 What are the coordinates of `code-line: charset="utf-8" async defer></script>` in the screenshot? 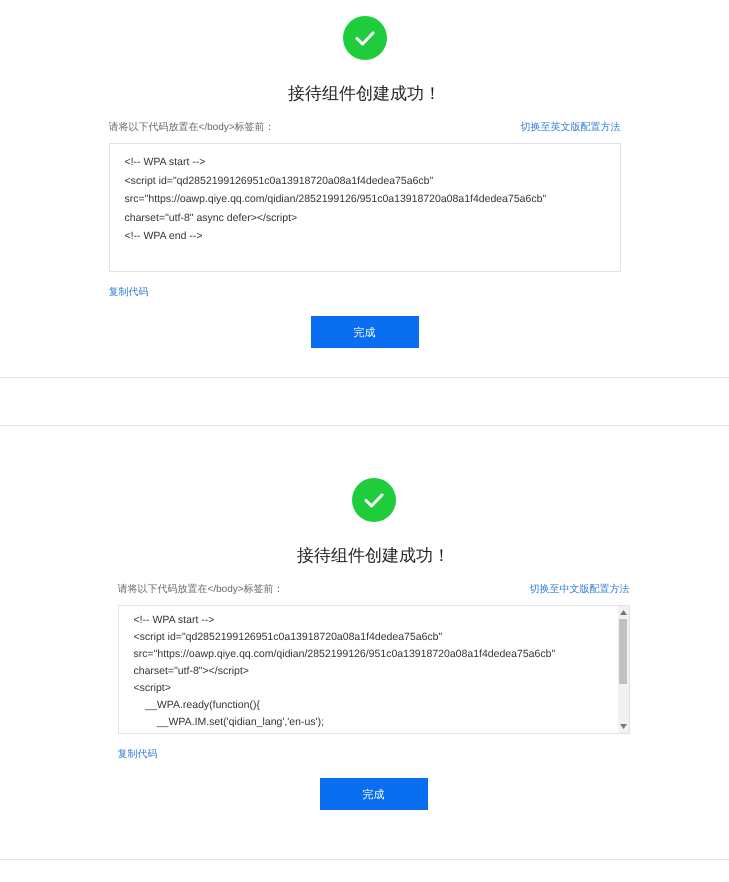 It's located at (211, 218).